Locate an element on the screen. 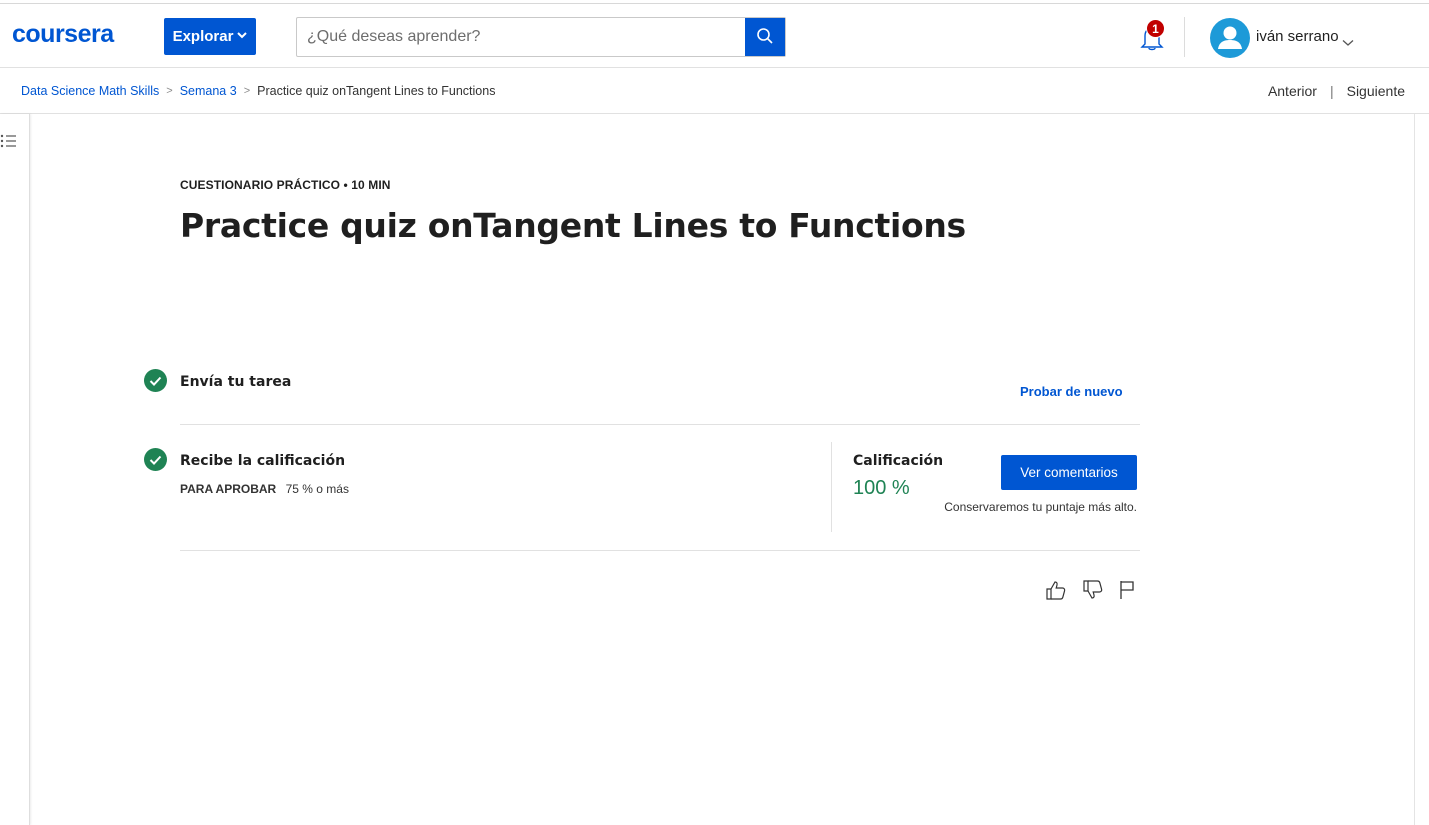 This screenshot has width=1429, height=825. coursera-logo: coursera is located at coordinates (63, 34).